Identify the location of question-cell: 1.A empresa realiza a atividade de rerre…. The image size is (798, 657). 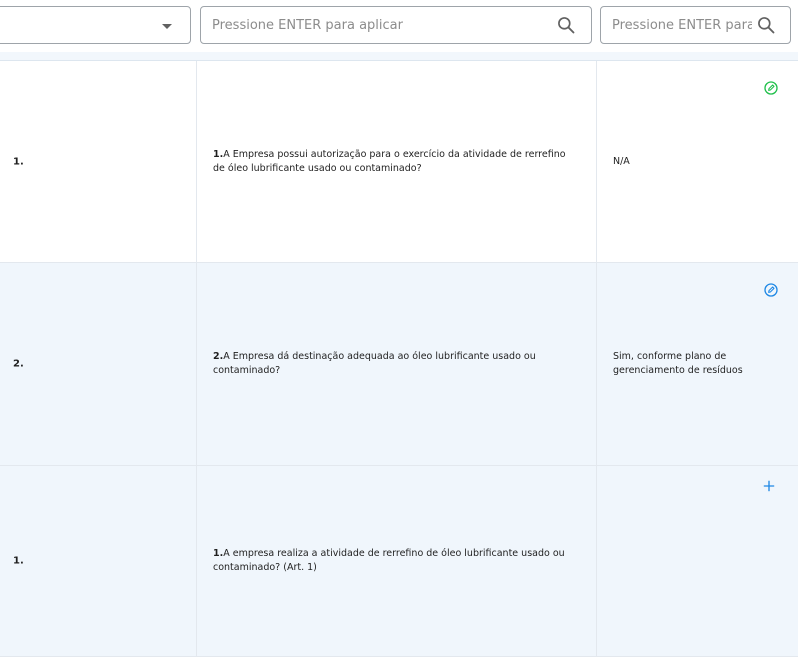
(397, 561).